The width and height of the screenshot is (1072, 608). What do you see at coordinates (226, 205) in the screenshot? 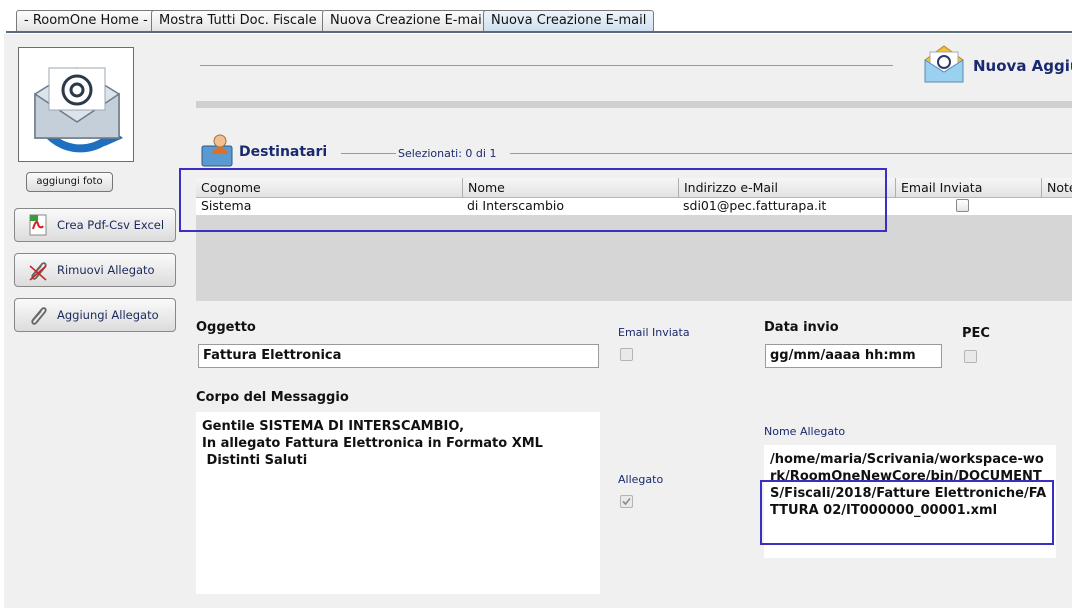
I see `cell-cognome: Sistema` at bounding box center [226, 205].